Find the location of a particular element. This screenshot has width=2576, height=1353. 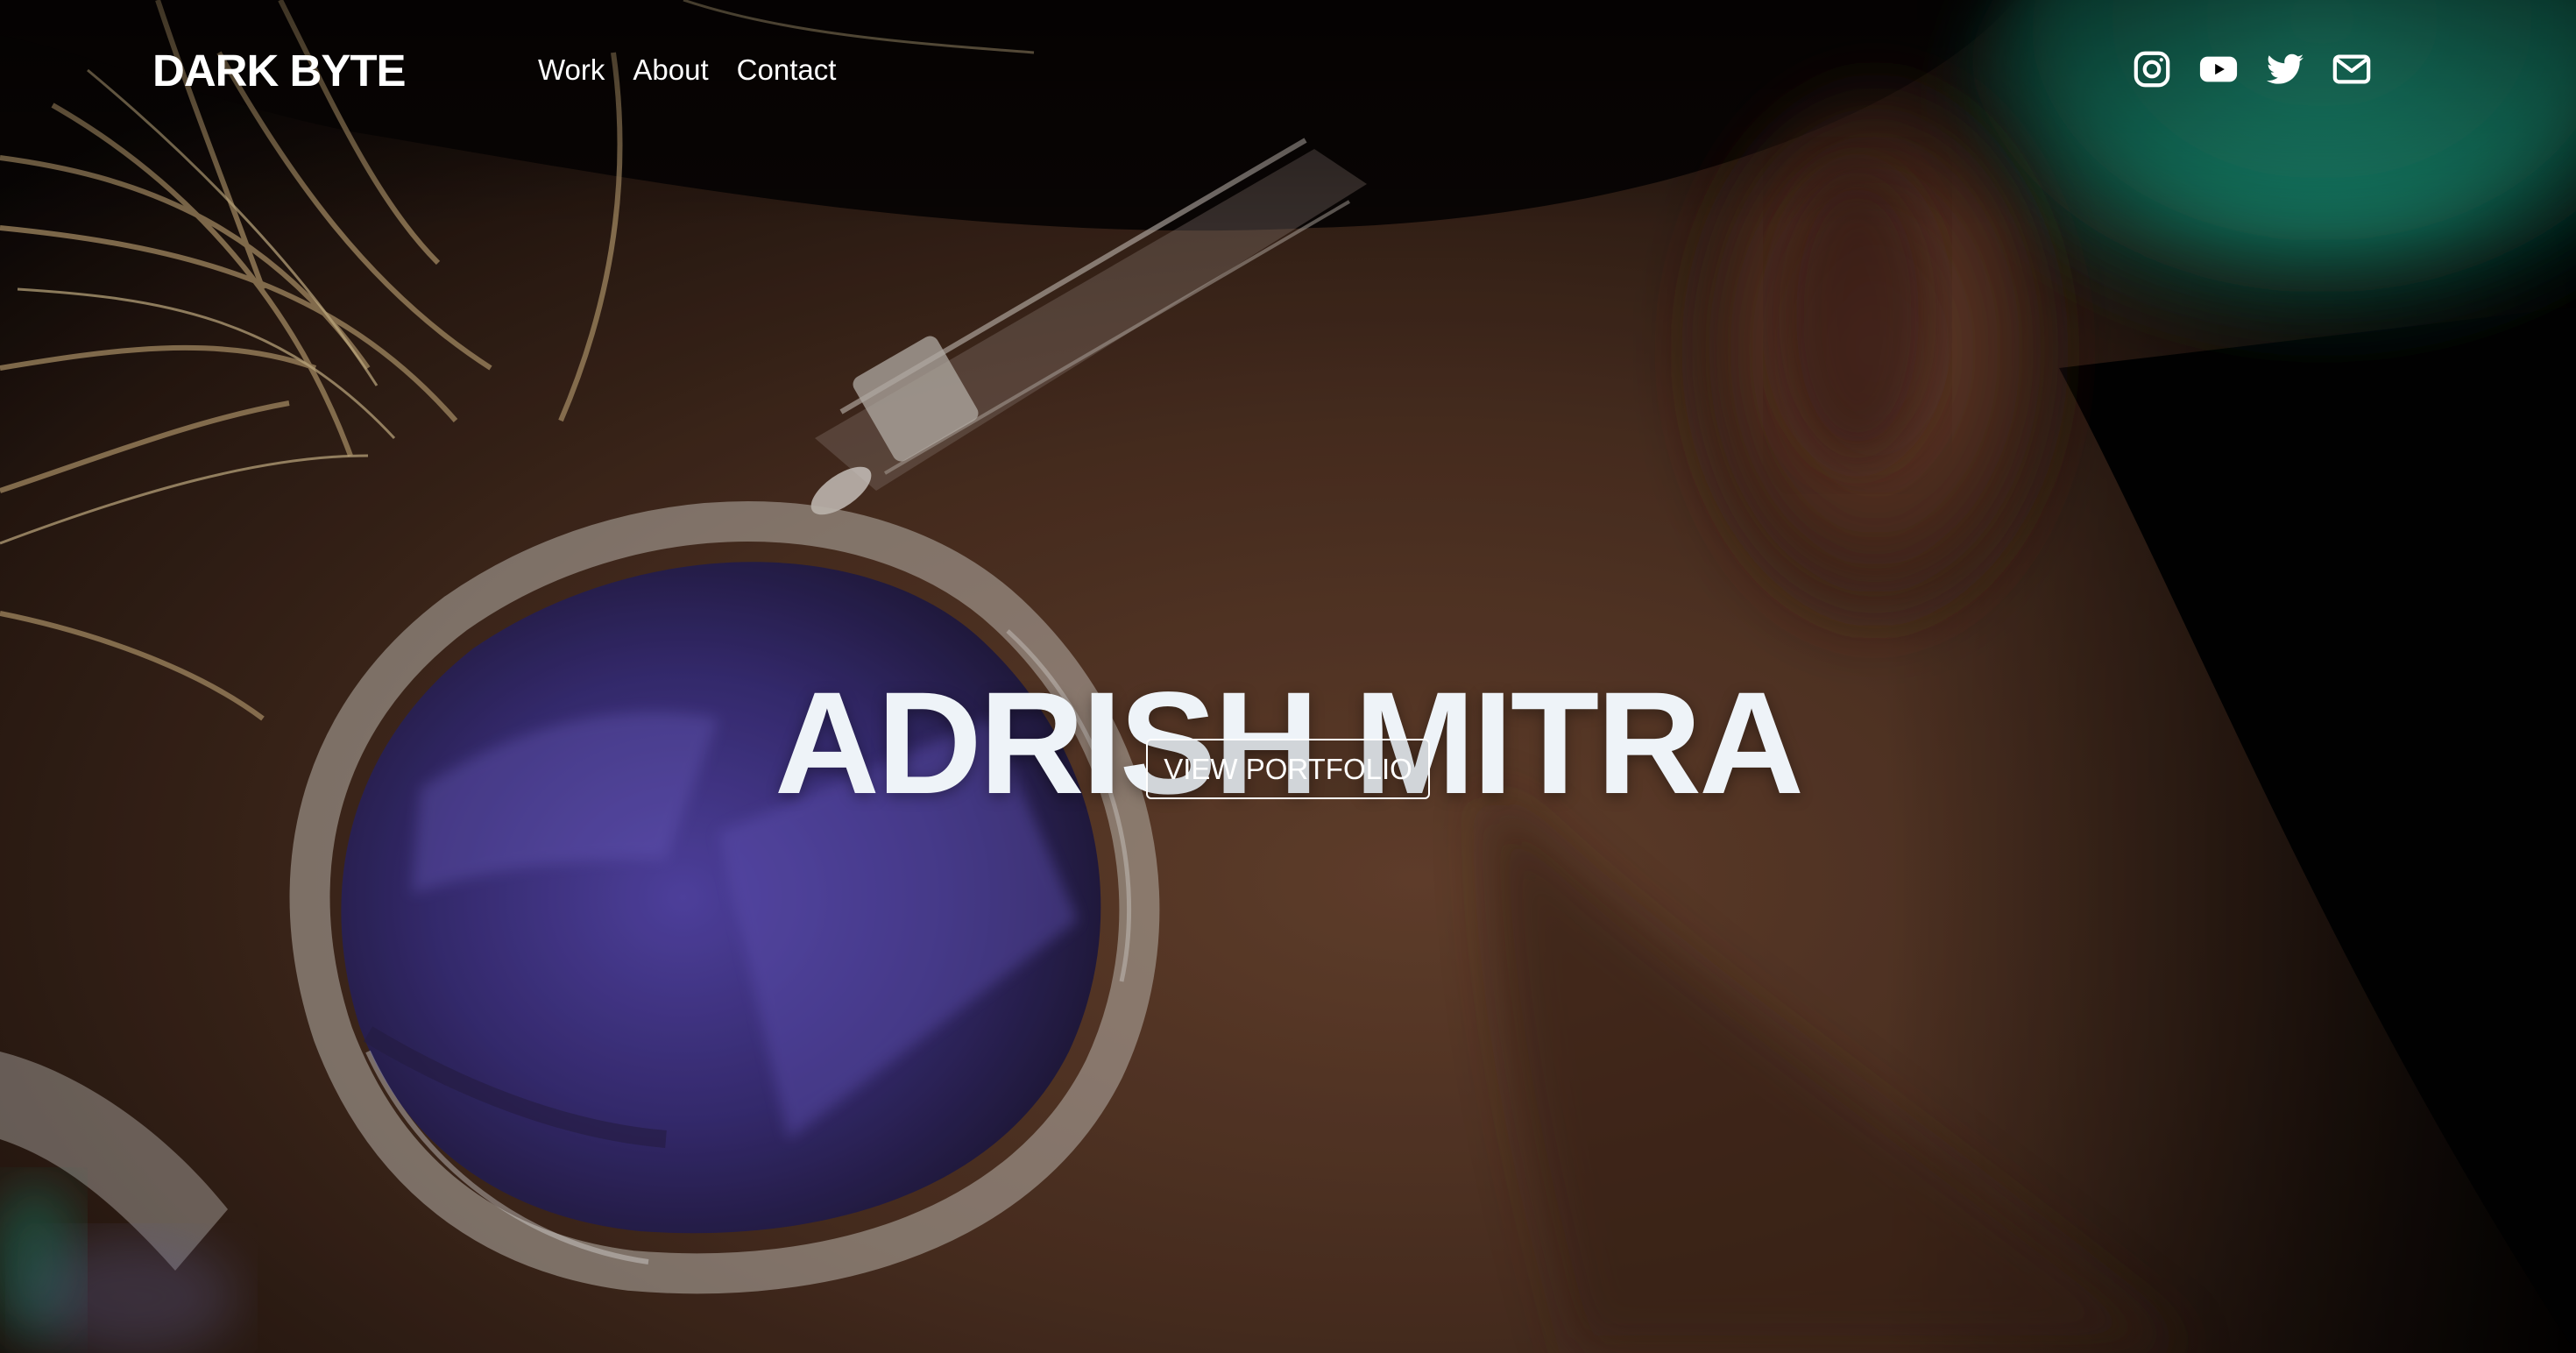

brand-logo: DARK BYTE is located at coordinates (279, 71).